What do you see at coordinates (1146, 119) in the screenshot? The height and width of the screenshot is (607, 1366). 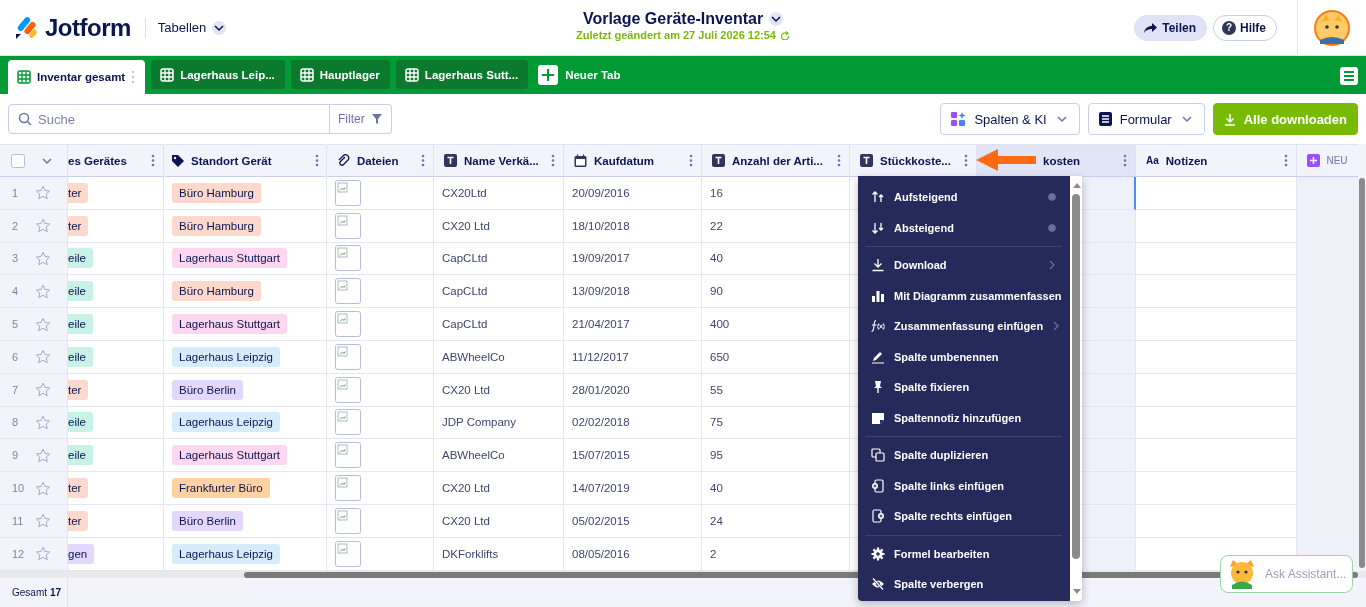 I see `form-button: Formular` at bounding box center [1146, 119].